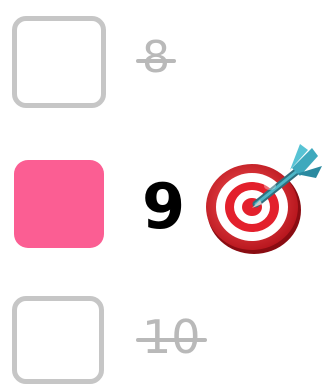  I want to click on number-label-10: 10, so click(171, 337).